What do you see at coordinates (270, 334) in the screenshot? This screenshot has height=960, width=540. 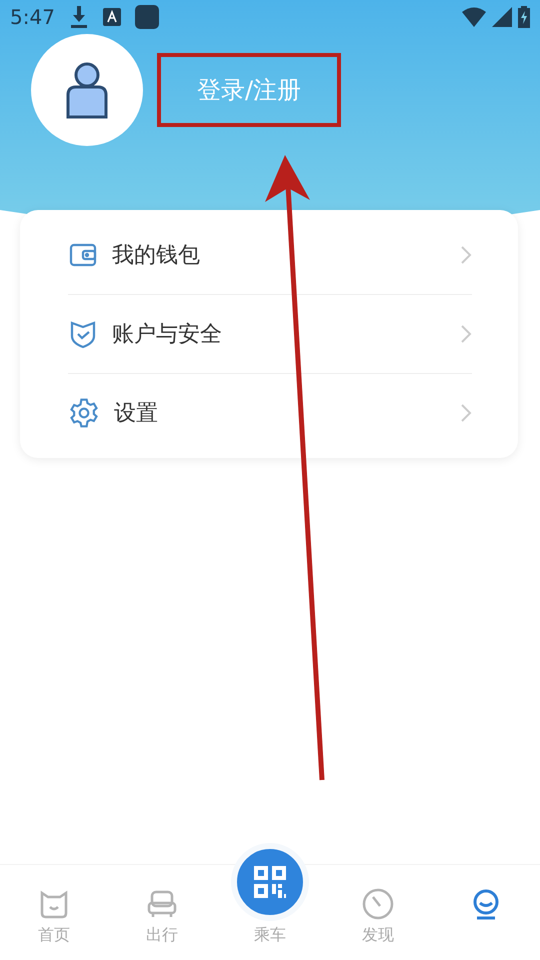 I see `menu-item: 账户与安全` at bounding box center [270, 334].